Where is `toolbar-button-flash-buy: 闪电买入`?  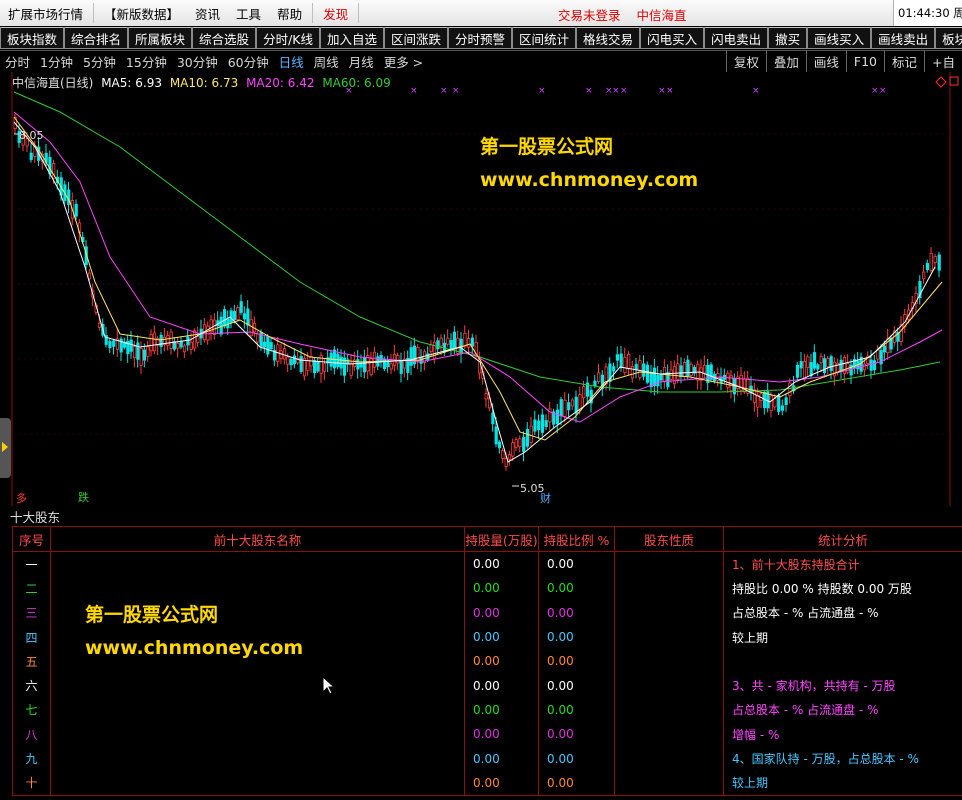 toolbar-button-flash-buy: 闪电买入 is located at coordinates (672, 38).